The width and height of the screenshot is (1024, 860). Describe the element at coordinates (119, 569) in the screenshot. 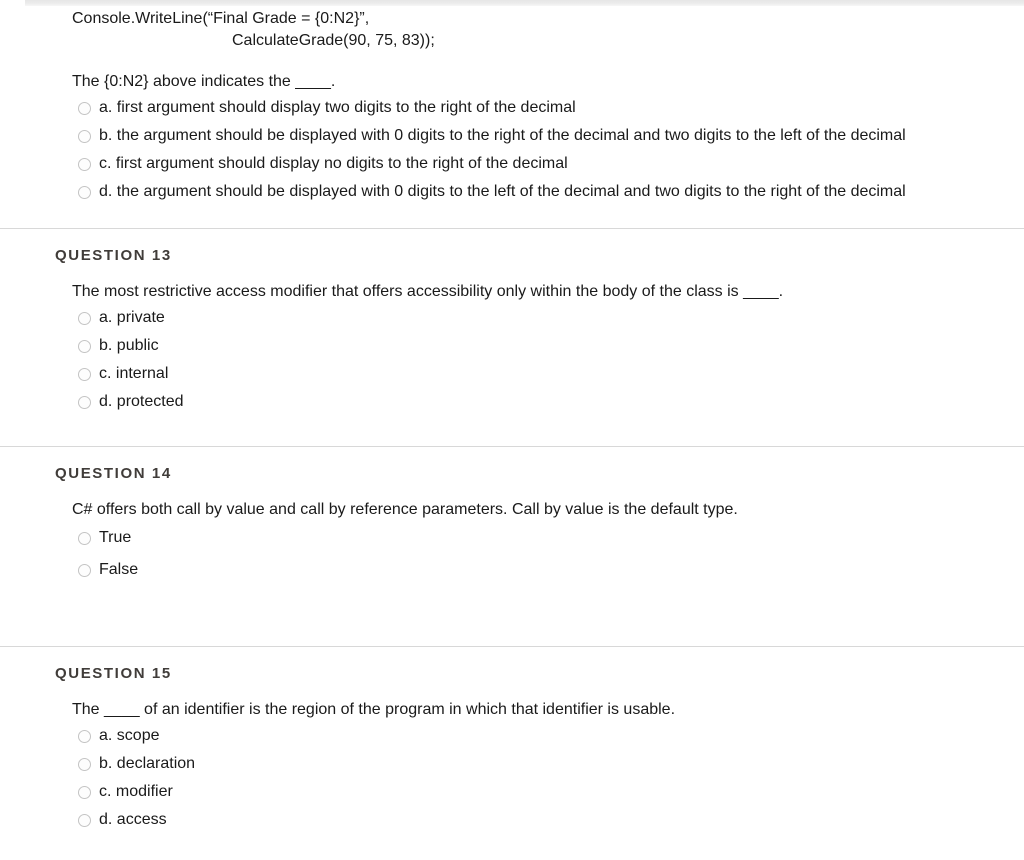

I see `option-label: False` at that location.